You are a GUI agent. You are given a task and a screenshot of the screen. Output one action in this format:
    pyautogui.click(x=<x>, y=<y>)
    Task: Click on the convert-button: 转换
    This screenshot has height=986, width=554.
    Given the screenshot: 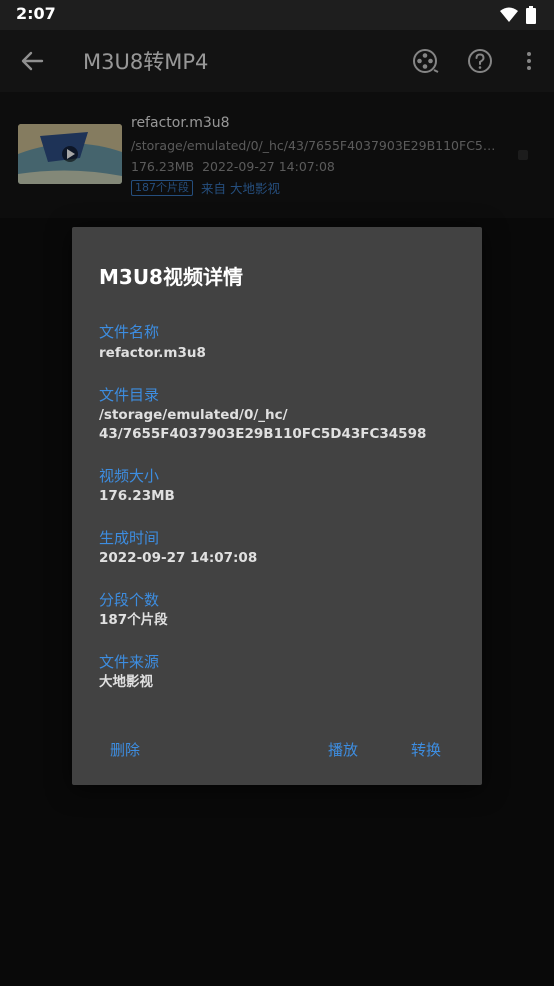 What is the action you would take?
    pyautogui.click(x=426, y=749)
    